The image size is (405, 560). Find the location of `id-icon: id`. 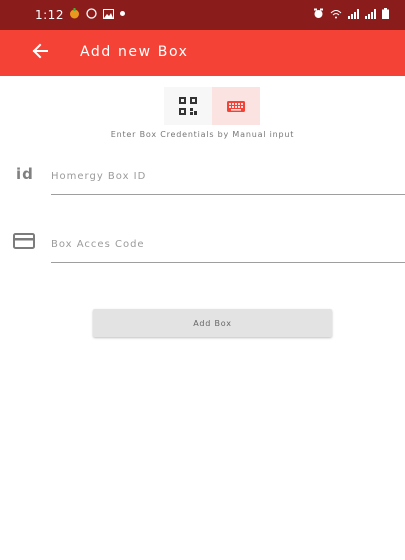

id-icon: id is located at coordinates (25, 174).